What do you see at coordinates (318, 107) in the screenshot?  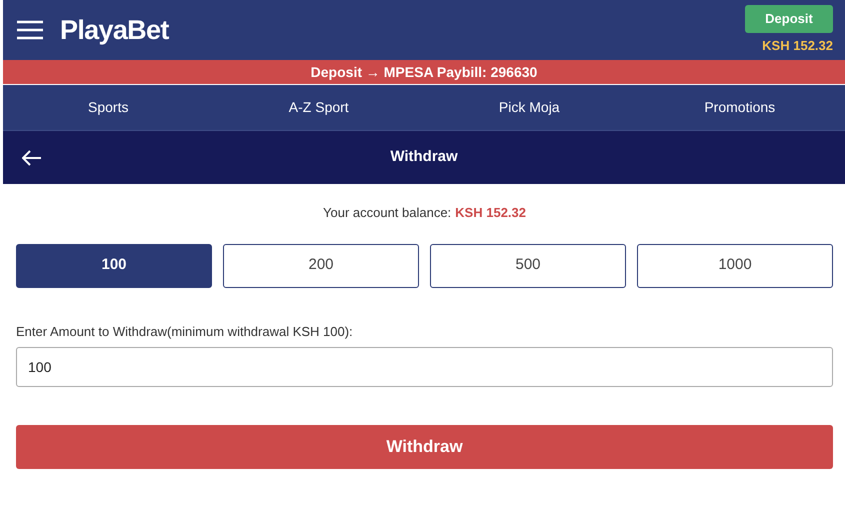 I see `nav-link: A-Z Sport` at bounding box center [318, 107].